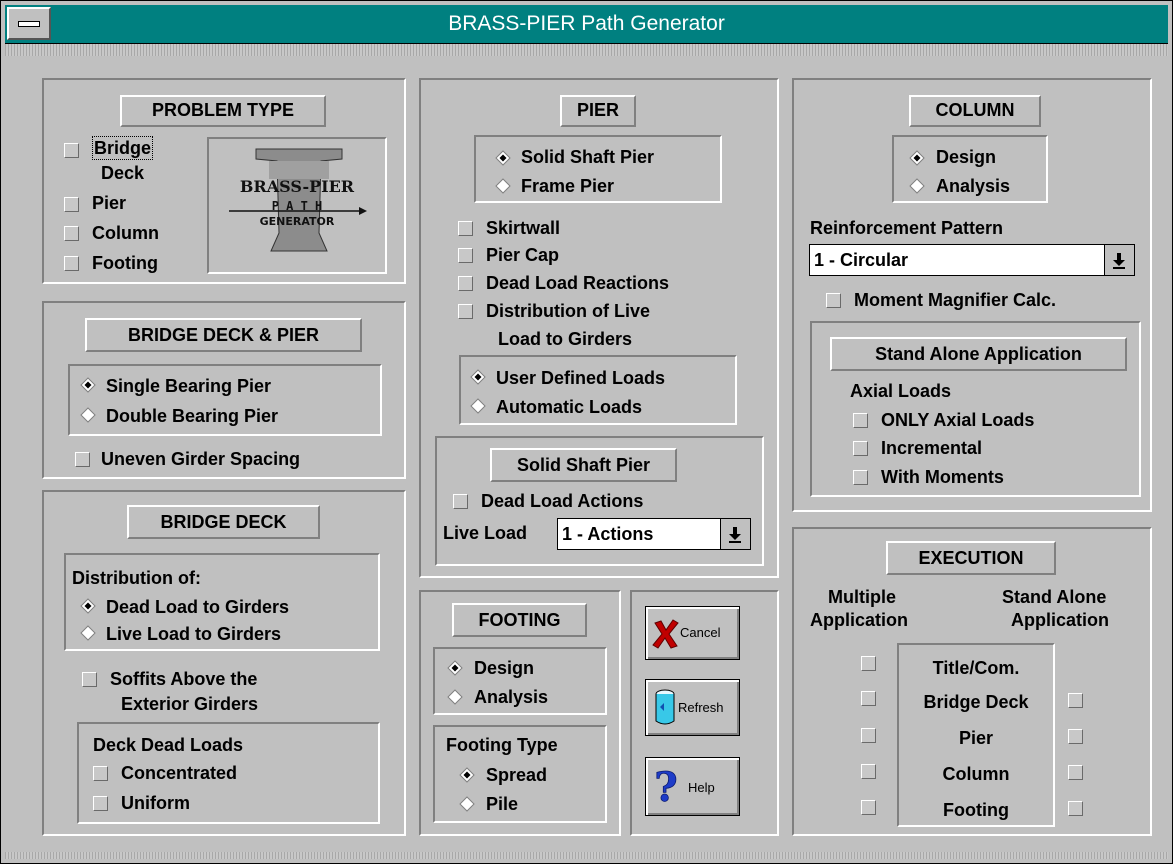 The height and width of the screenshot is (864, 1173). I want to click on incremental-label: Incremental, so click(932, 448).